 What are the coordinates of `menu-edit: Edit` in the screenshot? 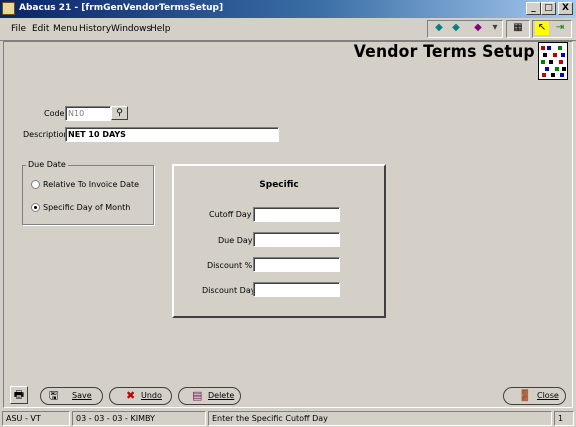 It's located at (40, 29).